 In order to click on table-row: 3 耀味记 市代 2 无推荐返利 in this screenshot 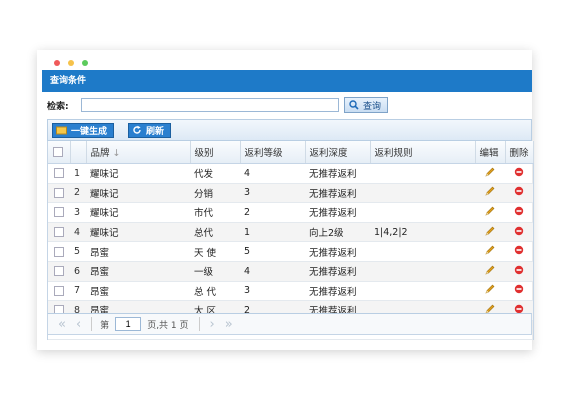, I will do `click(290, 212)`.